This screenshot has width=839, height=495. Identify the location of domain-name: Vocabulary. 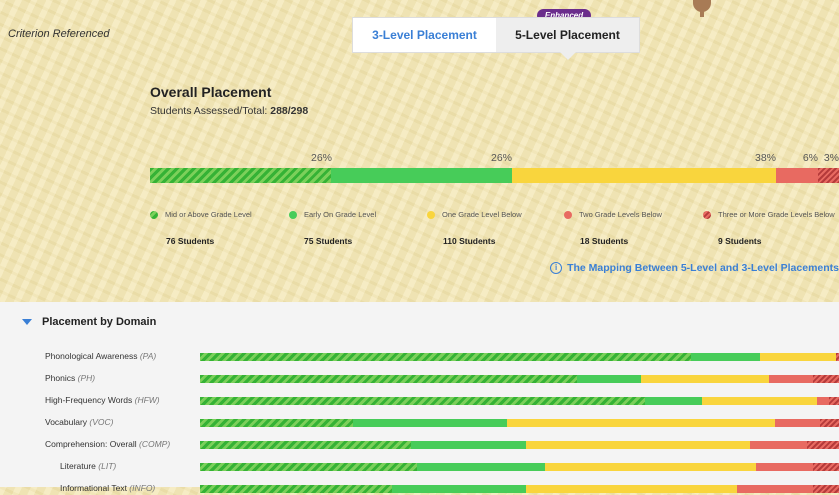
(67, 422).